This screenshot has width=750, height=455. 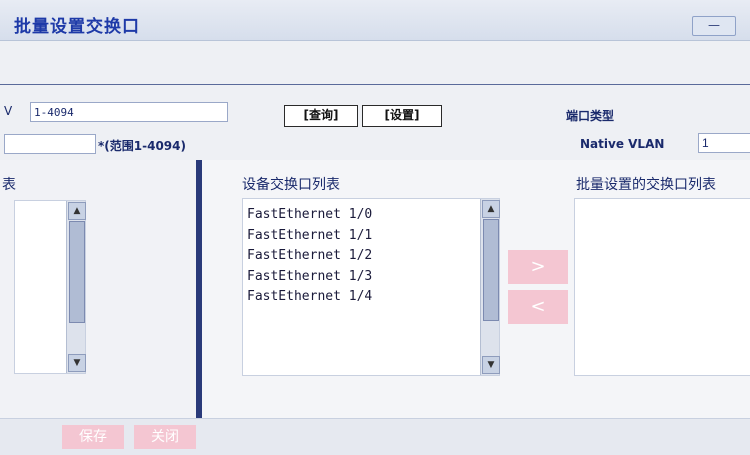 What do you see at coordinates (373, 277) in the screenshot?
I see `list-item: FastEthernet 1/3` at bounding box center [373, 277].